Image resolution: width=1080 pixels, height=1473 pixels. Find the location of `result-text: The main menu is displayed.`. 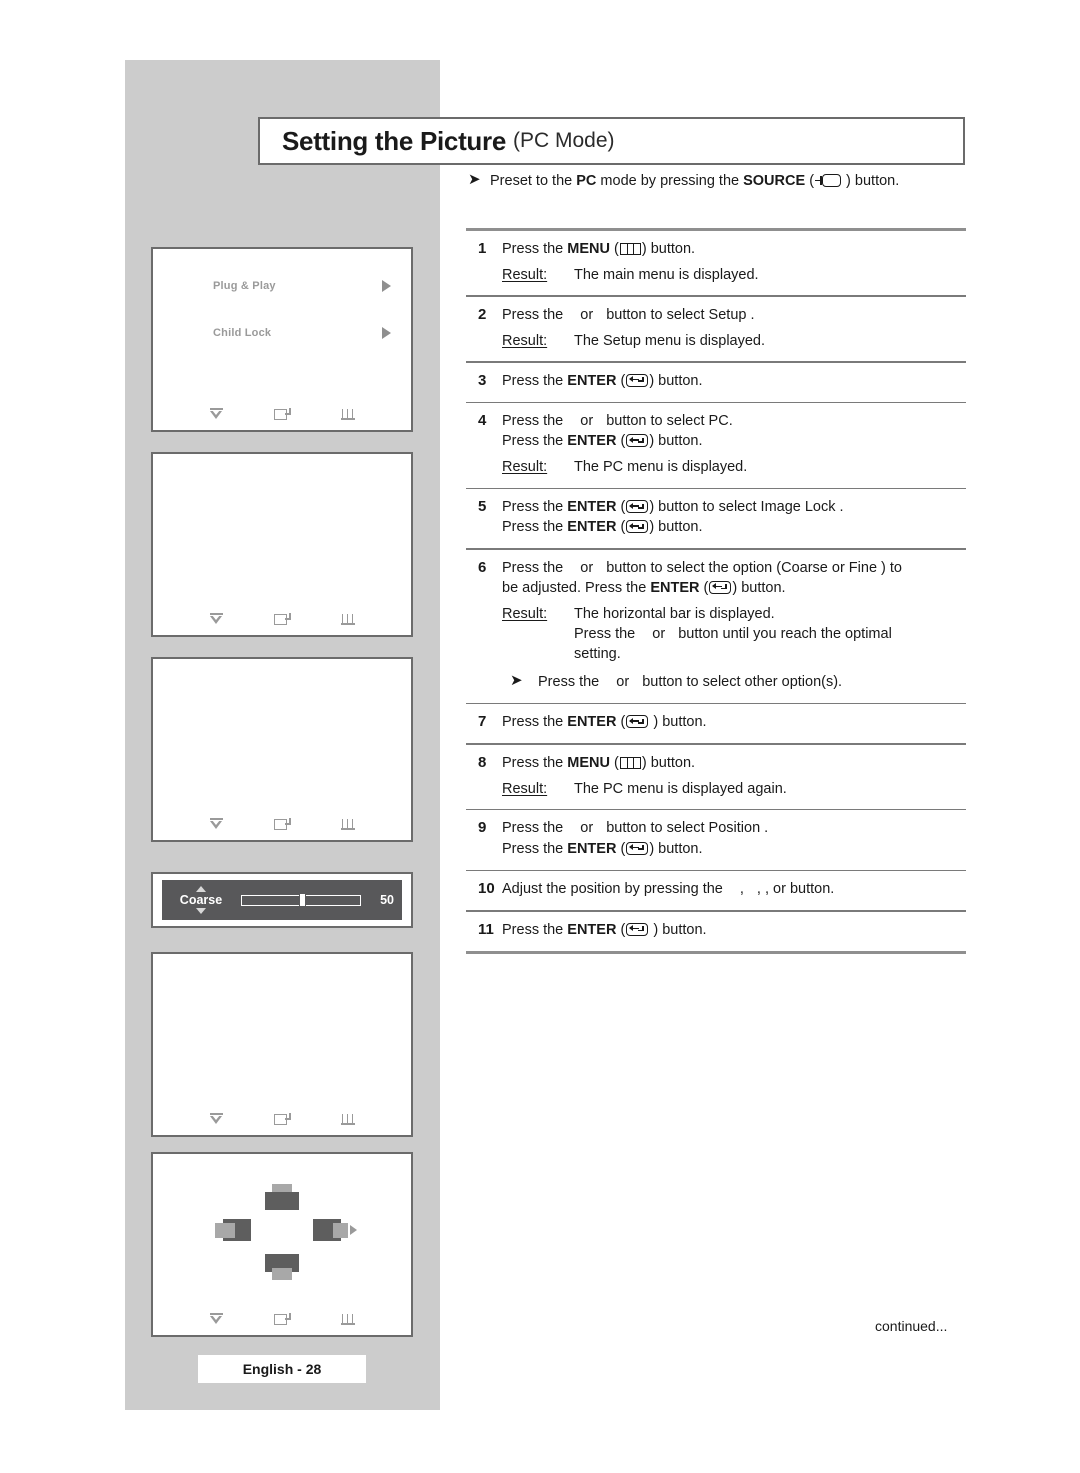

result-text: The main menu is displayed. is located at coordinates (666, 275).